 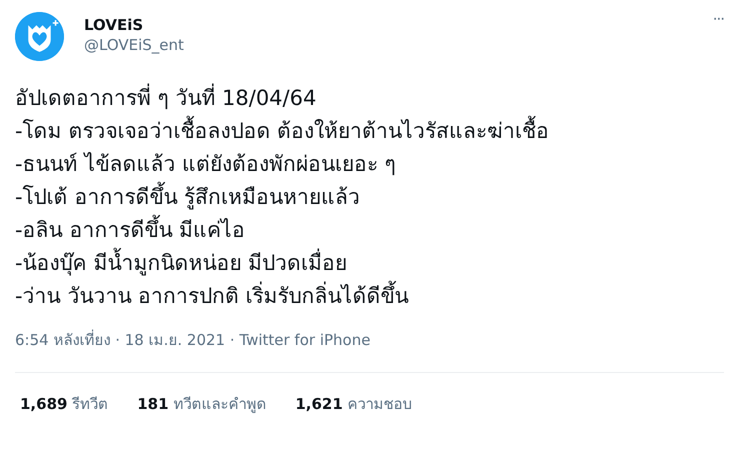 I want to click on tweet-line: อัปเดตอาการพี่ ๆ วันที่ 18/04/64, so click(x=369, y=98).